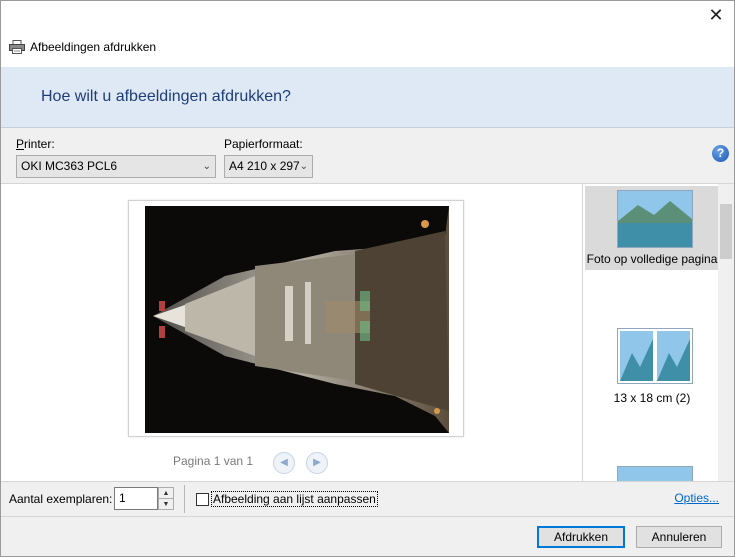 This screenshot has height=557, width=735. I want to click on dialog-footer: Afdrukken Annuleren, so click(367, 536).